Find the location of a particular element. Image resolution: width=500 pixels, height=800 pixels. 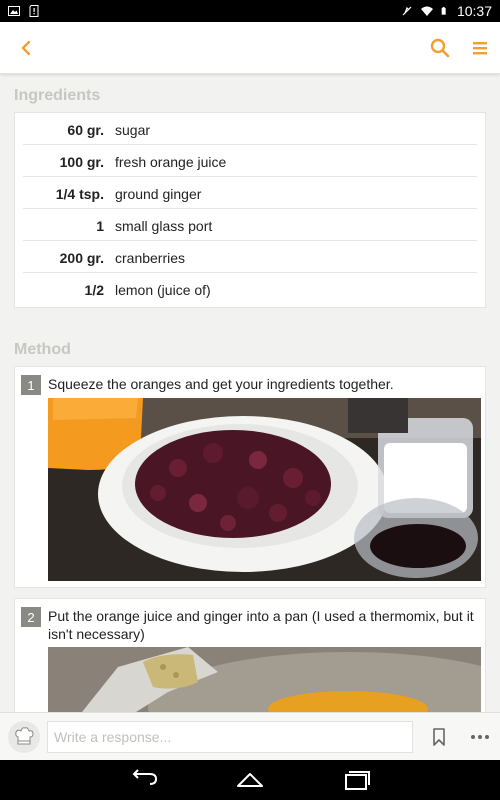

avatar is located at coordinates (24, 737).